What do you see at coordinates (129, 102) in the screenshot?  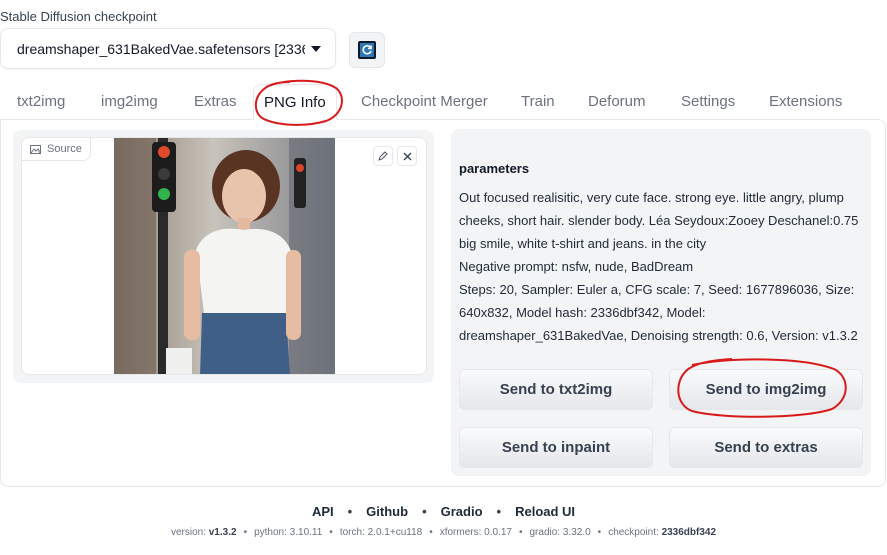 I see `tab-img2img: img2img` at bounding box center [129, 102].